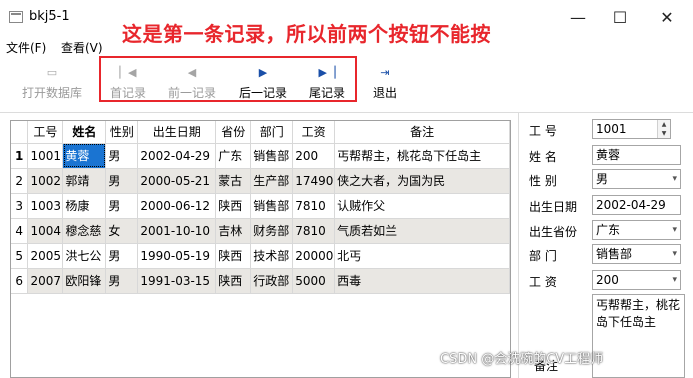 The height and width of the screenshot is (378, 693). I want to click on province-combo: 广东 ▾, so click(636, 230).